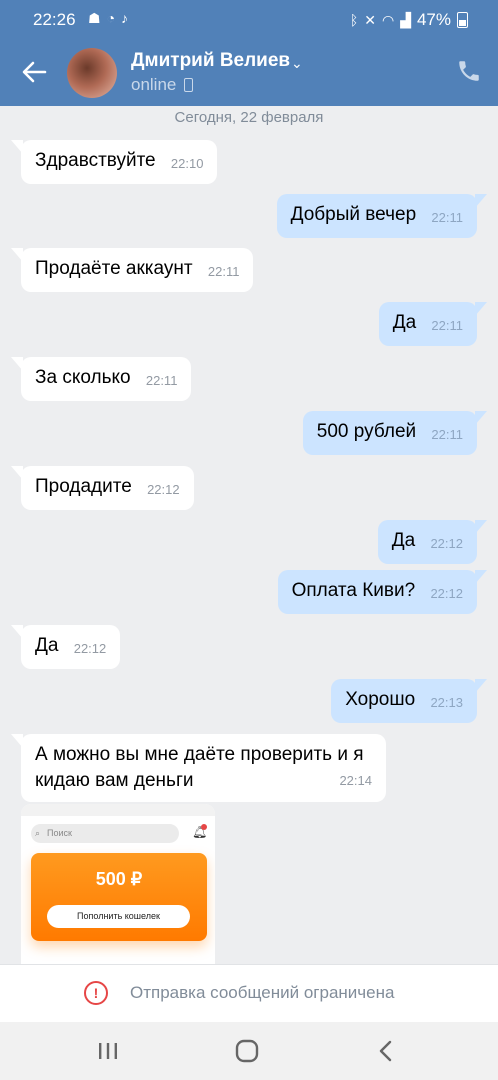 This screenshot has width=498, height=1080. Describe the element at coordinates (380, 699) in the screenshot. I see `message-text: Хорошо` at that location.